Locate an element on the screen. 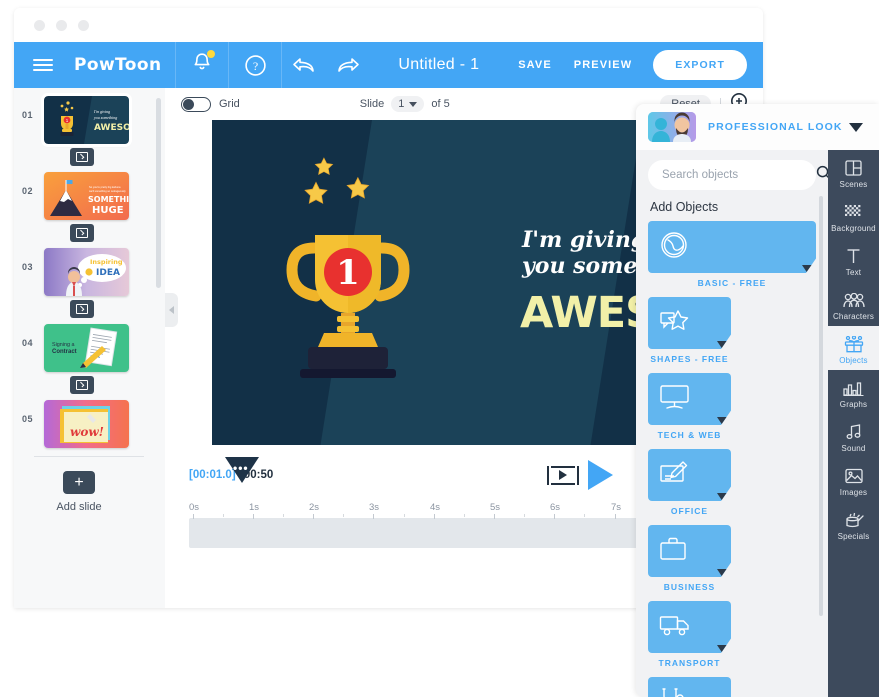  monitor-icon is located at coordinates (674, 399).